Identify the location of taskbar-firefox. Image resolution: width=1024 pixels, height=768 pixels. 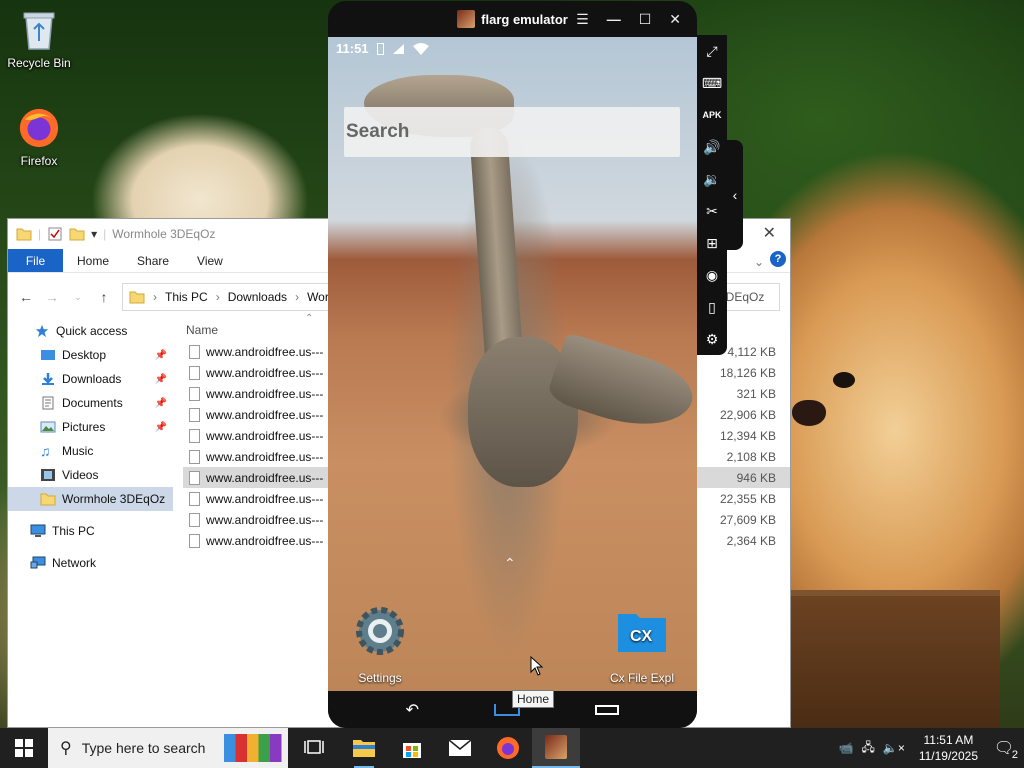
(508, 748).